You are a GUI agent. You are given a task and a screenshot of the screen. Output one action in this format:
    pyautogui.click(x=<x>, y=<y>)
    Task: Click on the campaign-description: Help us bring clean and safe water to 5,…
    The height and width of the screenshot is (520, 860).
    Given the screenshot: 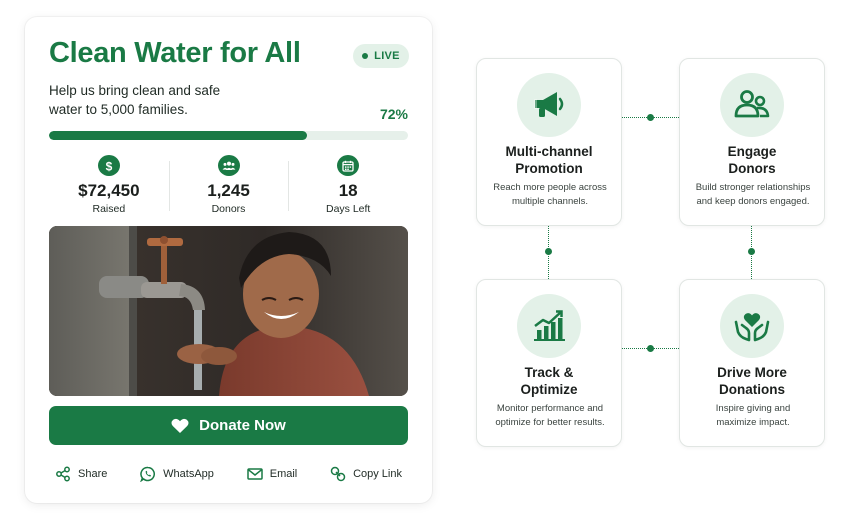 What is the action you would take?
    pyautogui.click(x=135, y=100)
    